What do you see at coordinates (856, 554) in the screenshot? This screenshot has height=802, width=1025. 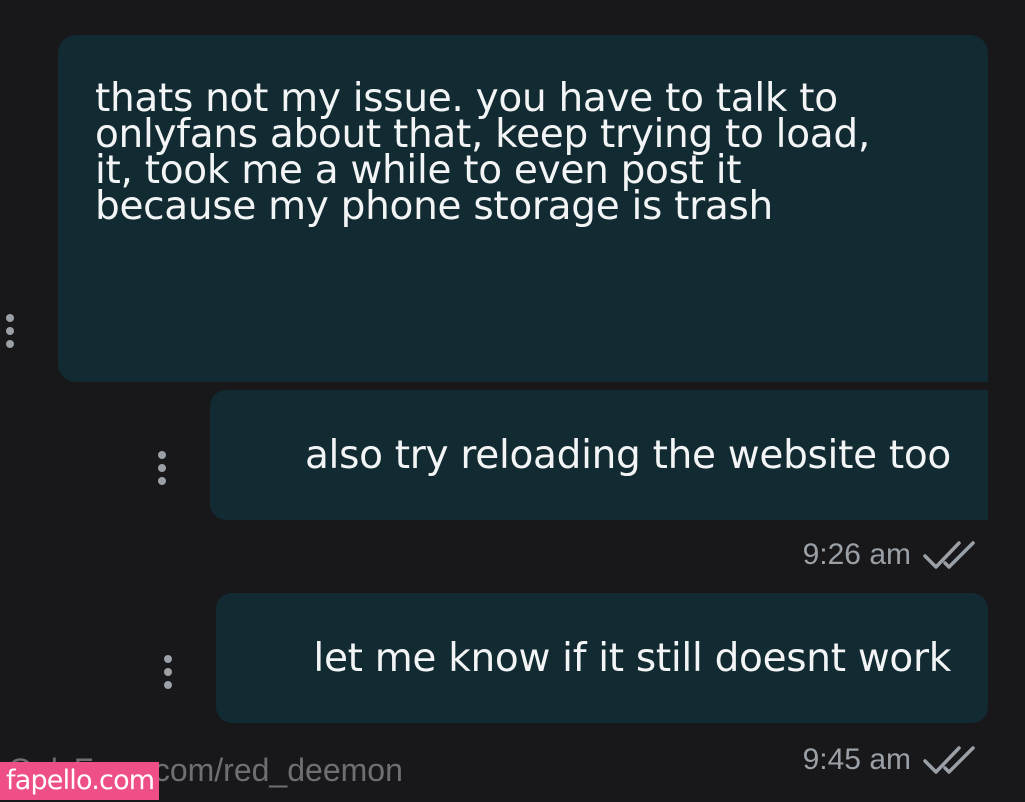 I see `message-time: 9:26 am` at bounding box center [856, 554].